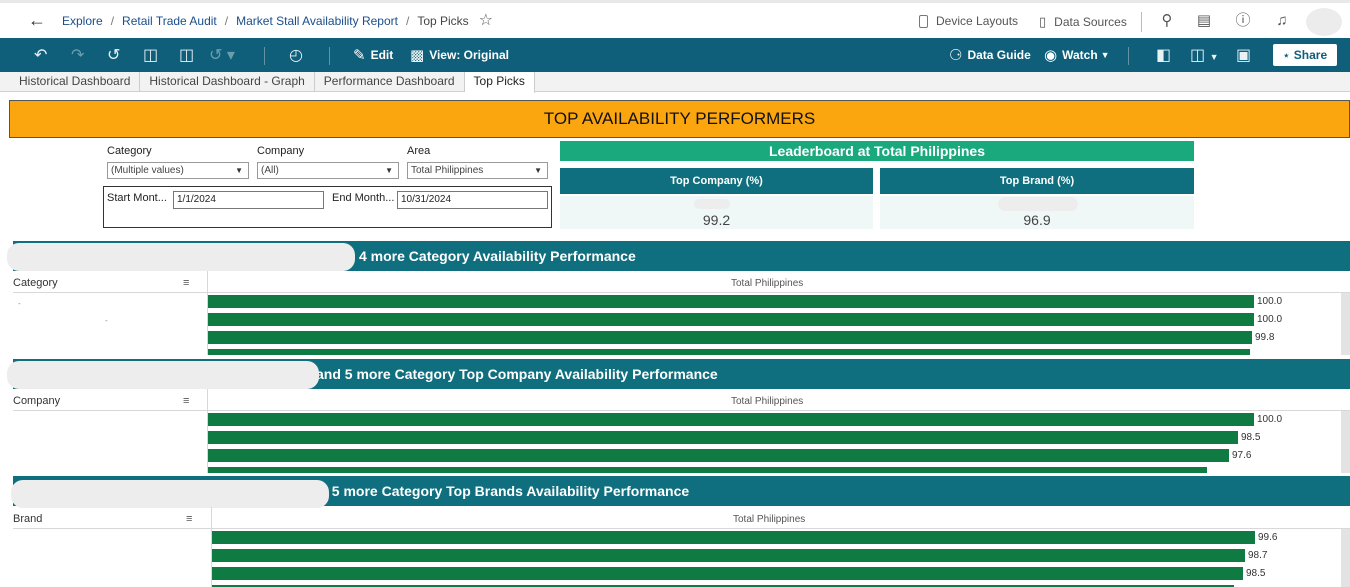 Image resolution: width=1350 pixels, height=587 pixels. Describe the element at coordinates (923, 21) in the screenshot. I see `device-icon` at that location.